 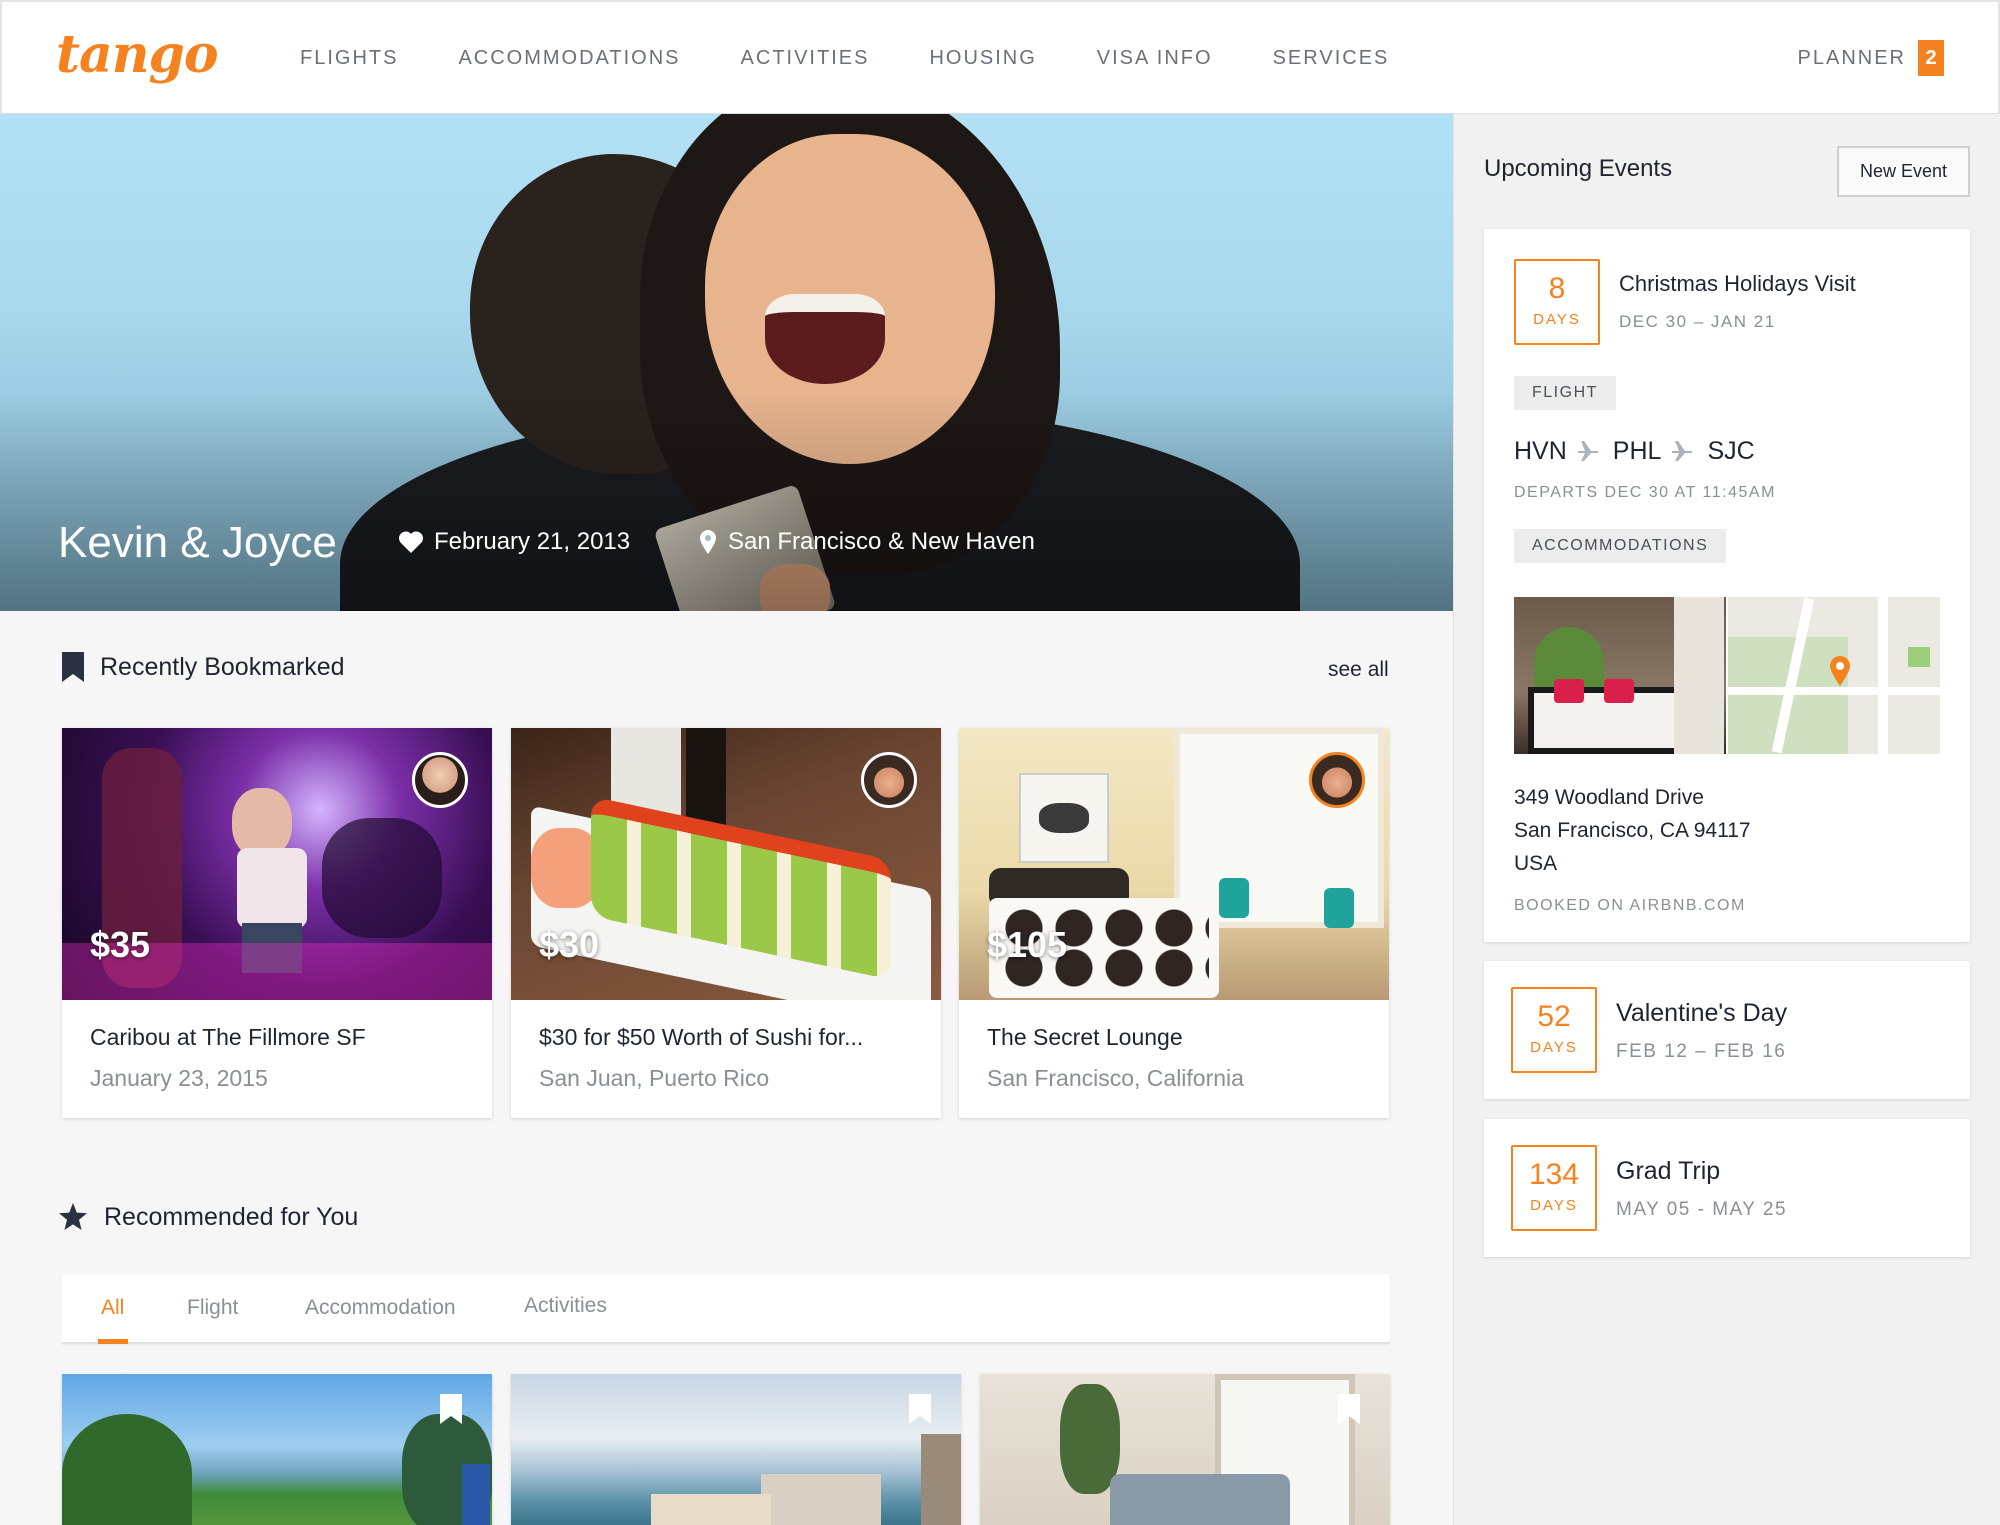 I want to click on accommodation-map, so click(x=1834, y=675).